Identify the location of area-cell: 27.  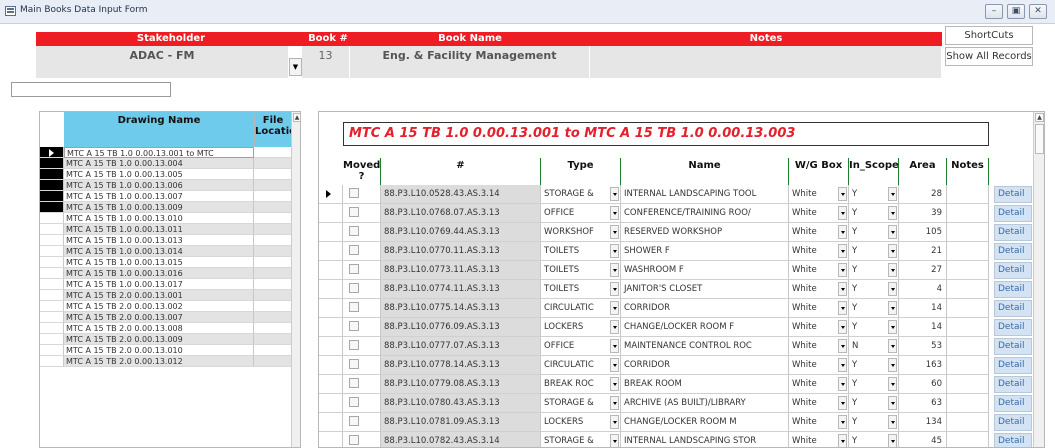
(923, 270).